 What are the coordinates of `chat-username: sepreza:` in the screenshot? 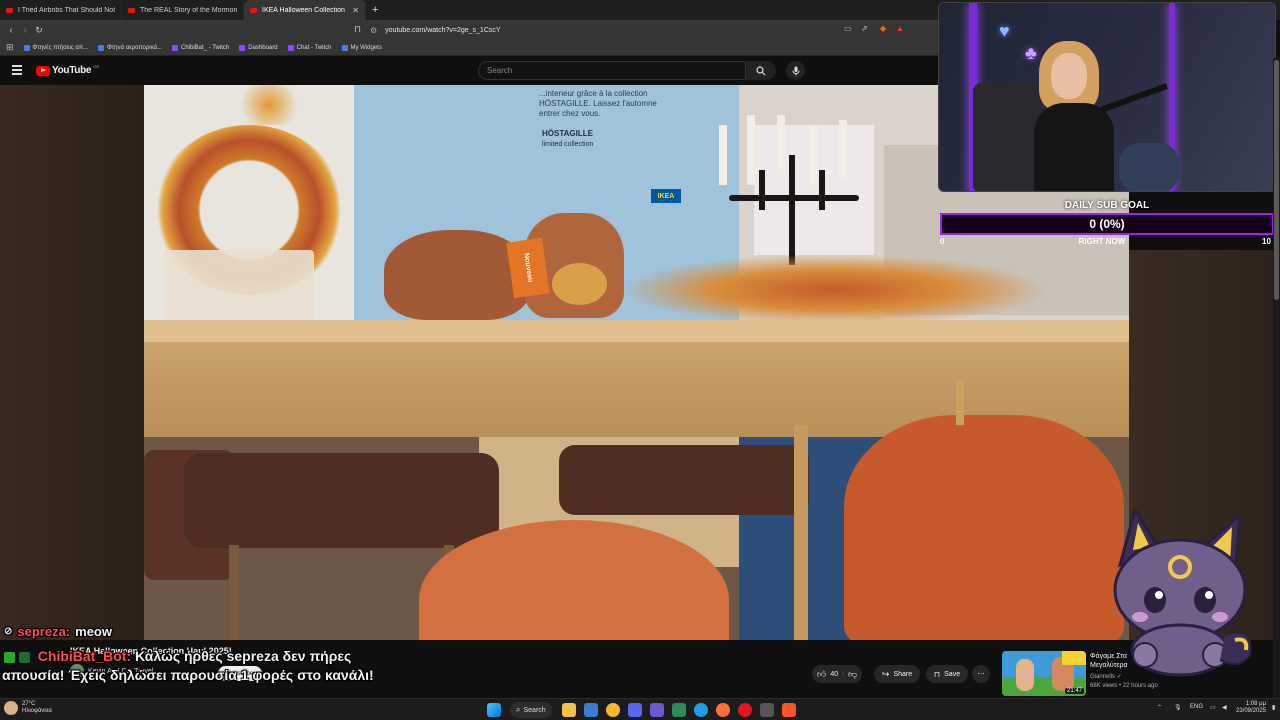 It's located at (44, 631).